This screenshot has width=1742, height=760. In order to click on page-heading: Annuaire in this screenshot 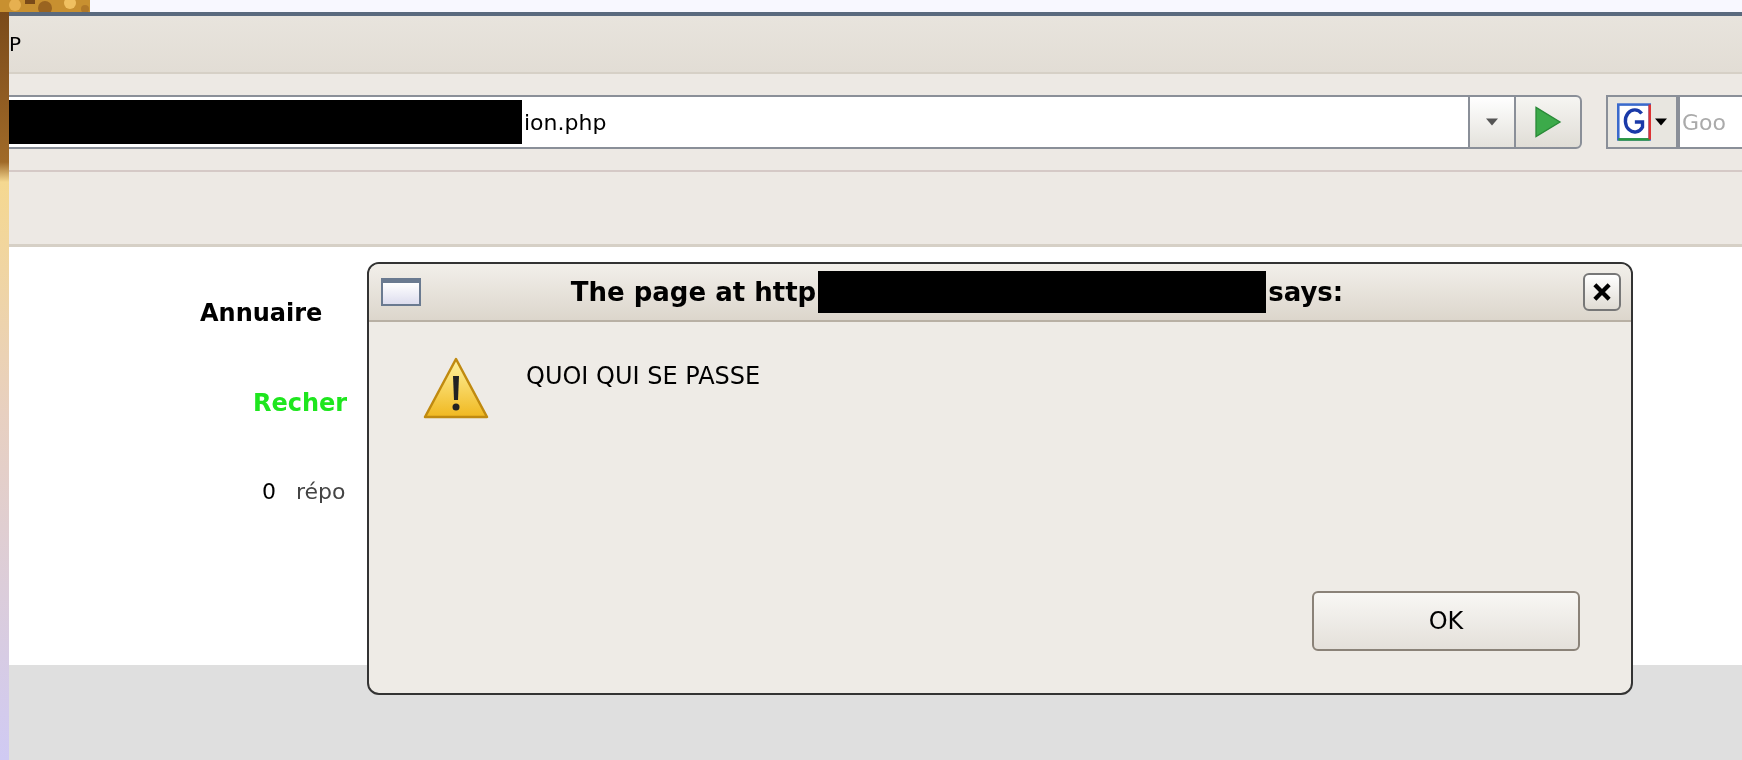, I will do `click(261, 313)`.